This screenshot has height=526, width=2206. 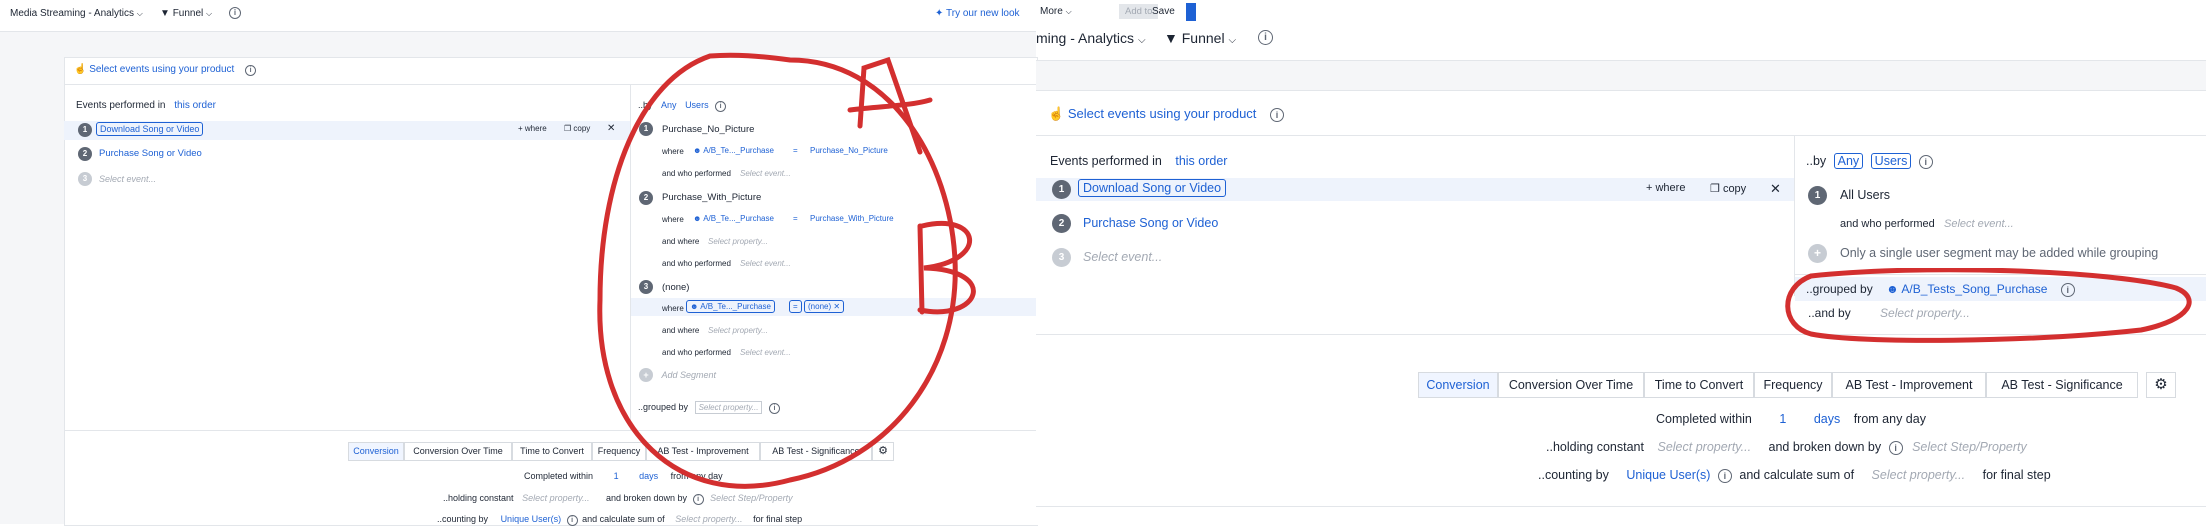 I want to click on sparkle-icon: ✦, so click(x=939, y=13).